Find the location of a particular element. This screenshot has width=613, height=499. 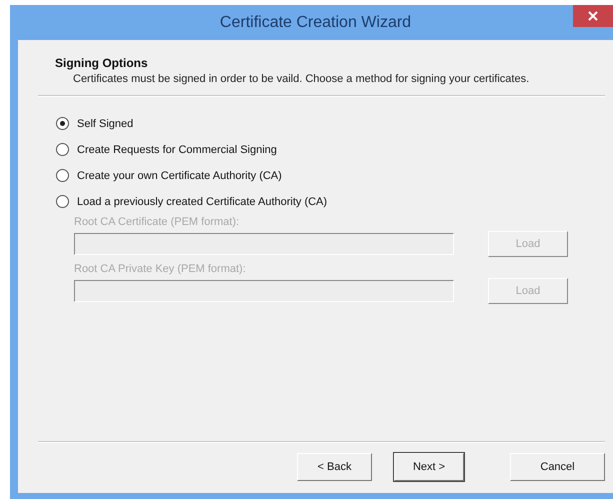

option-label: Load a previously created Certificate Authority (CA) is located at coordinates (202, 202).